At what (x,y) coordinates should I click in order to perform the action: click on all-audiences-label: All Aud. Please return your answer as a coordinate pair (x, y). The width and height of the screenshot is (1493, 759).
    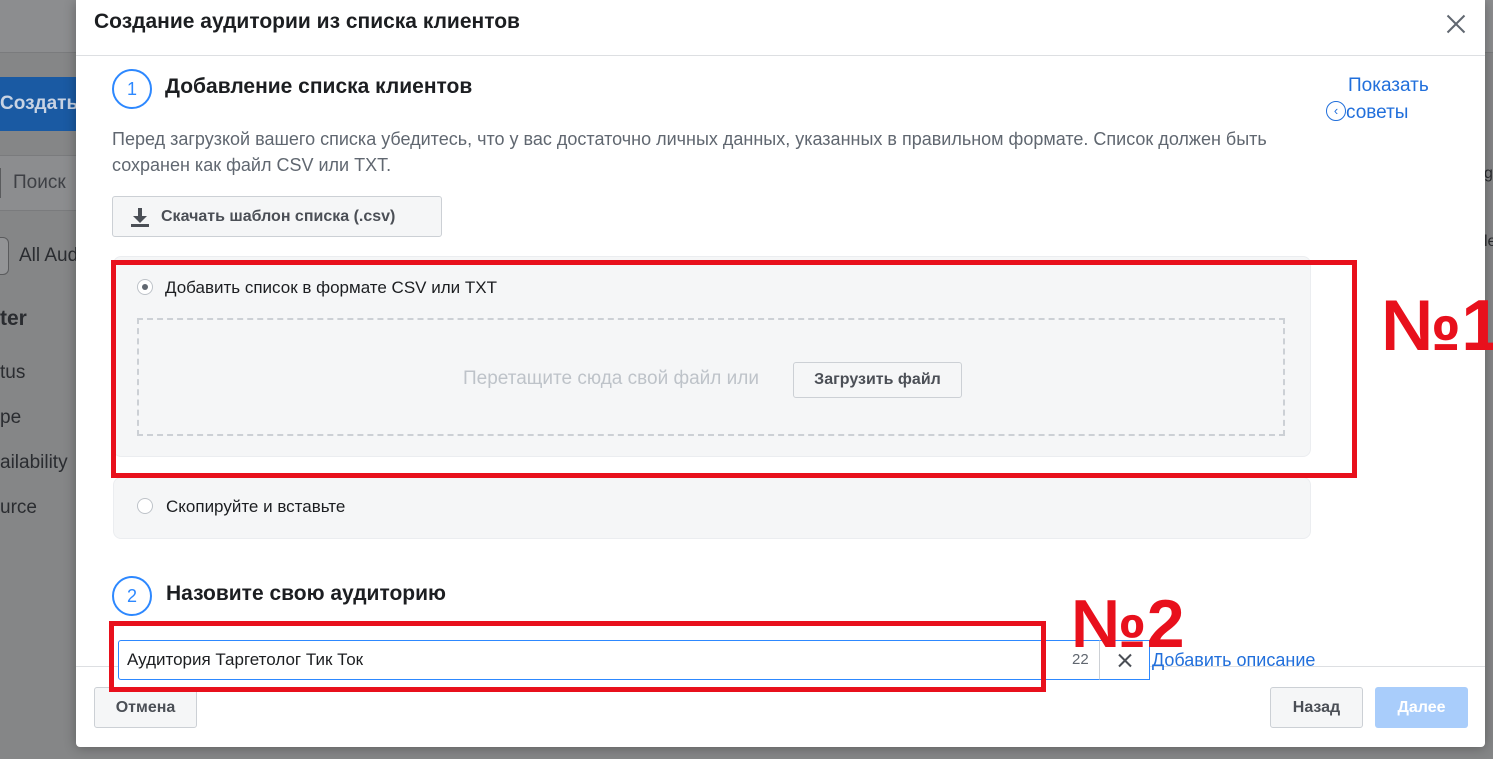
    Looking at the image, I should click on (48, 255).